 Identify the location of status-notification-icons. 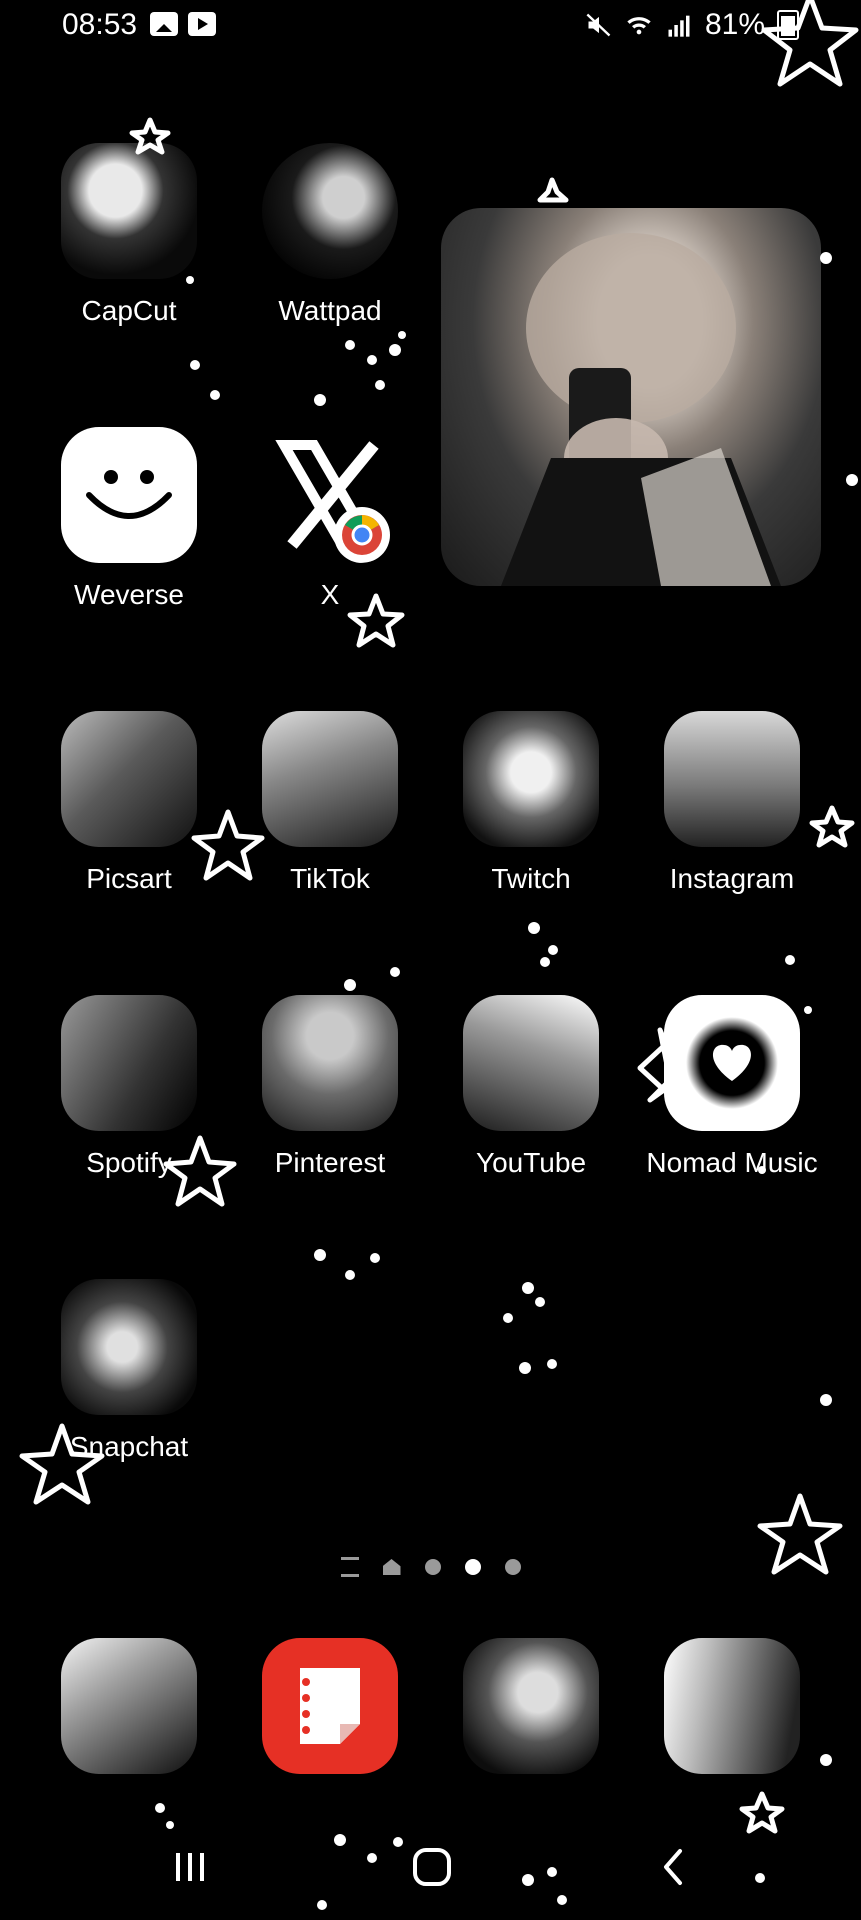
(183, 24).